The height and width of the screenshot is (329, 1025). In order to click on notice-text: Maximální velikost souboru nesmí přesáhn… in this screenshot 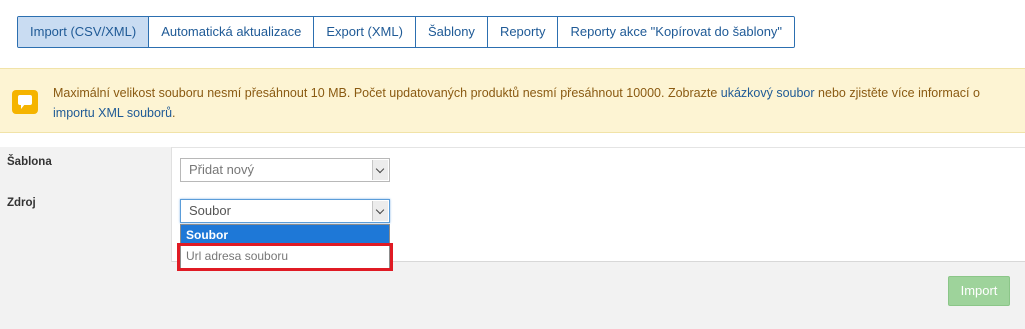, I will do `click(528, 103)`.